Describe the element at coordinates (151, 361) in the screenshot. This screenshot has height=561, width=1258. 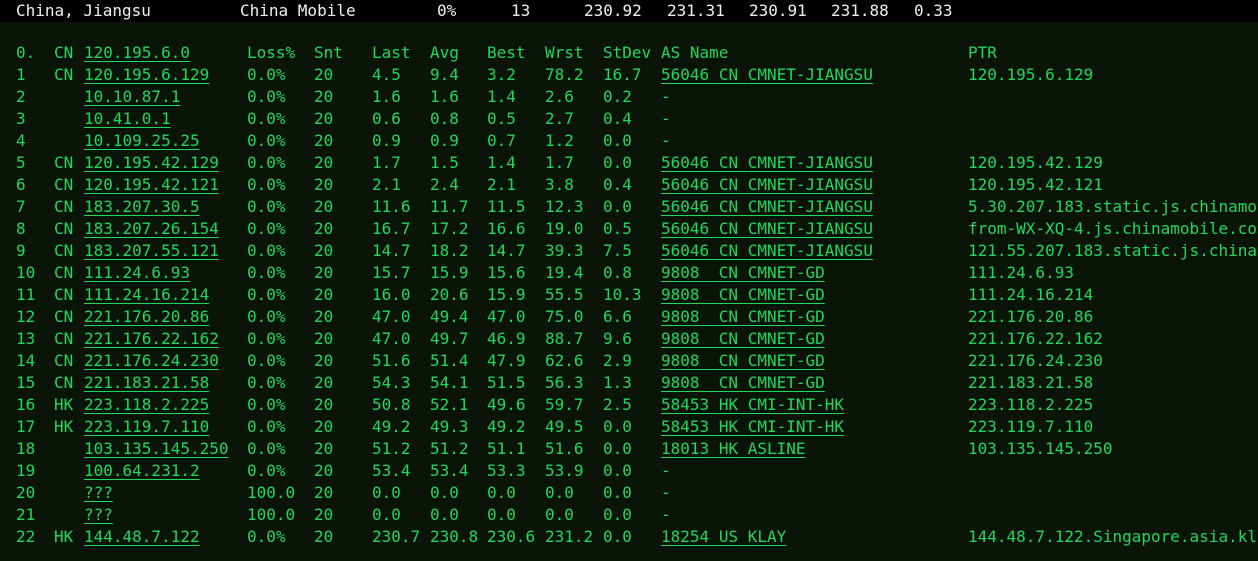
I see `host-address: 221.176.24.230` at that location.